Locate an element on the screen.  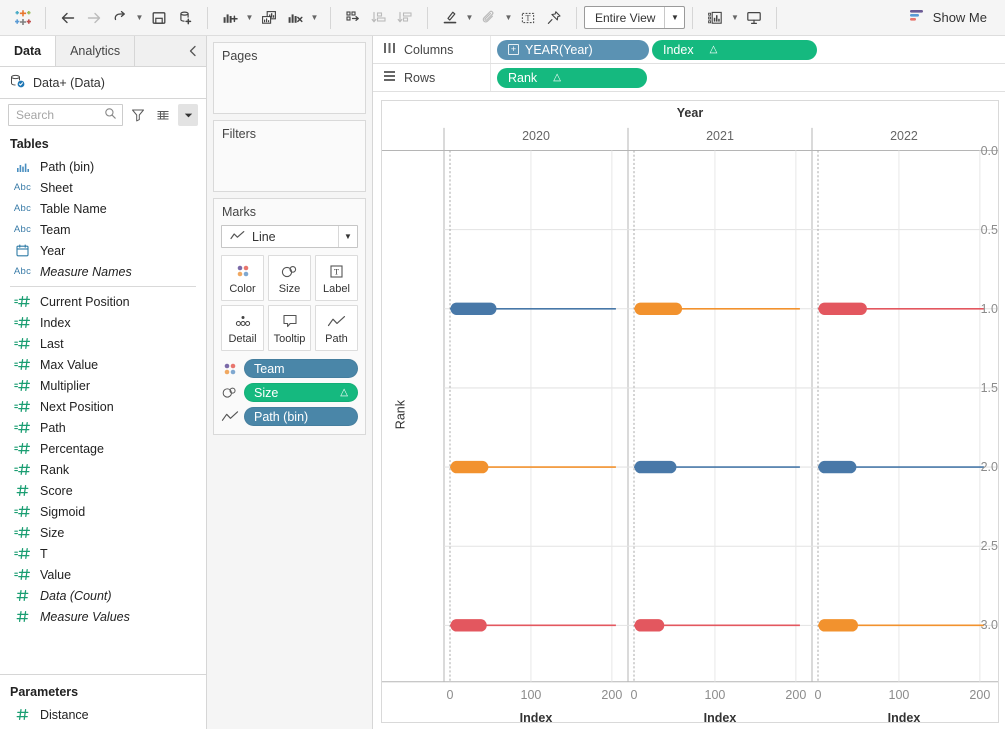
presentation-mode-button is located at coordinates (754, 18).